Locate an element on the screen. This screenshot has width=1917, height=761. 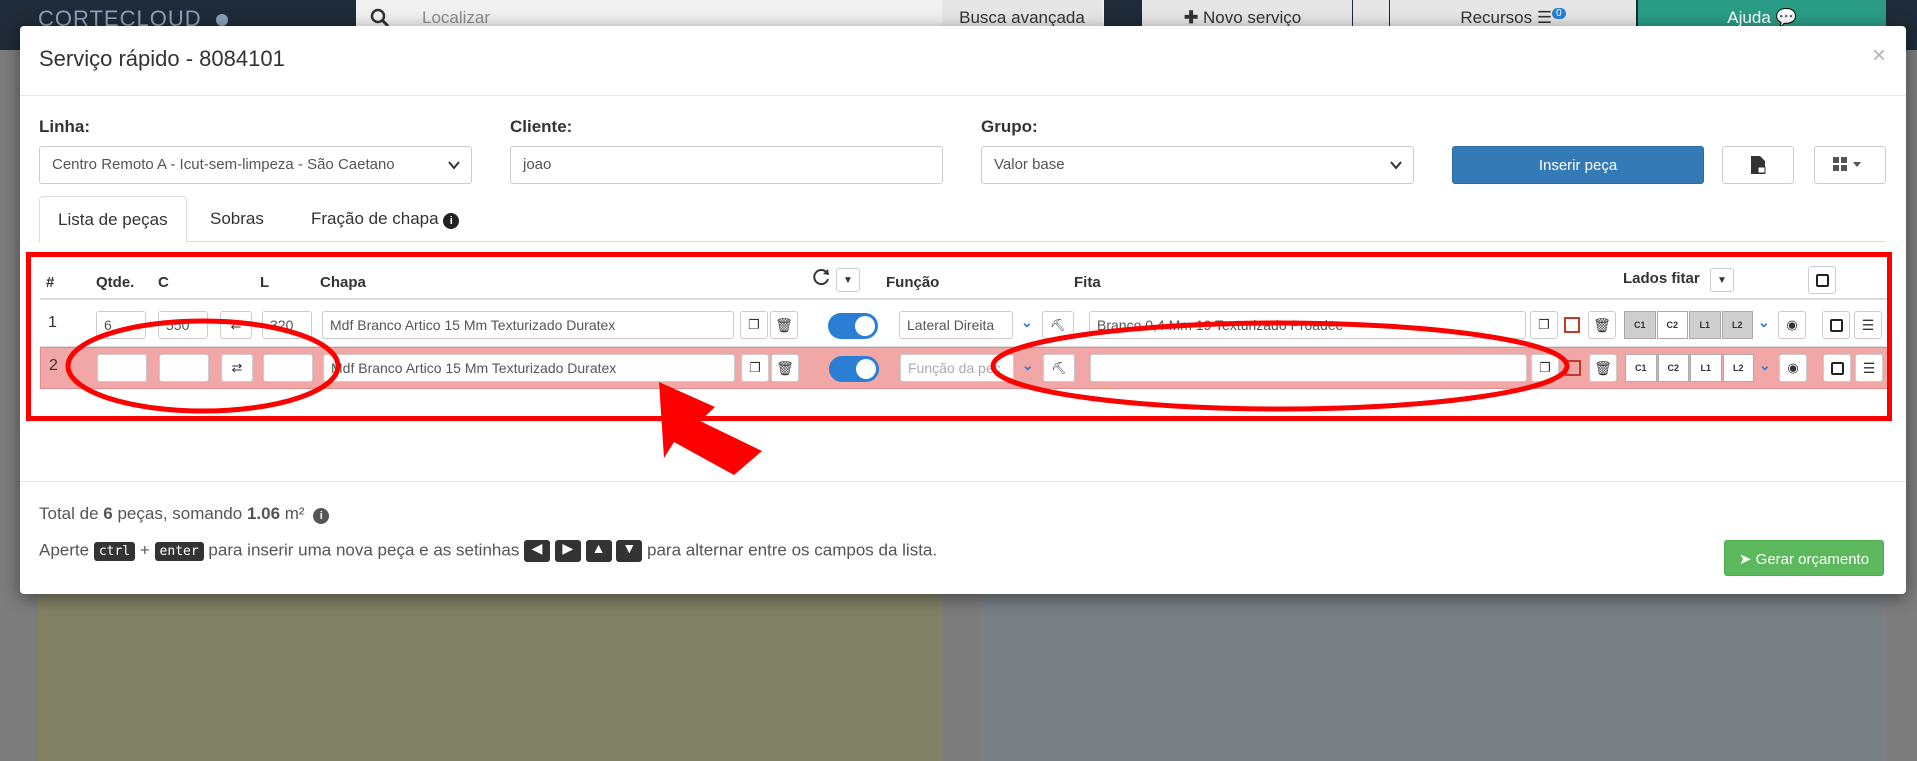
annotation-ellipse-left is located at coordinates (203, 366).